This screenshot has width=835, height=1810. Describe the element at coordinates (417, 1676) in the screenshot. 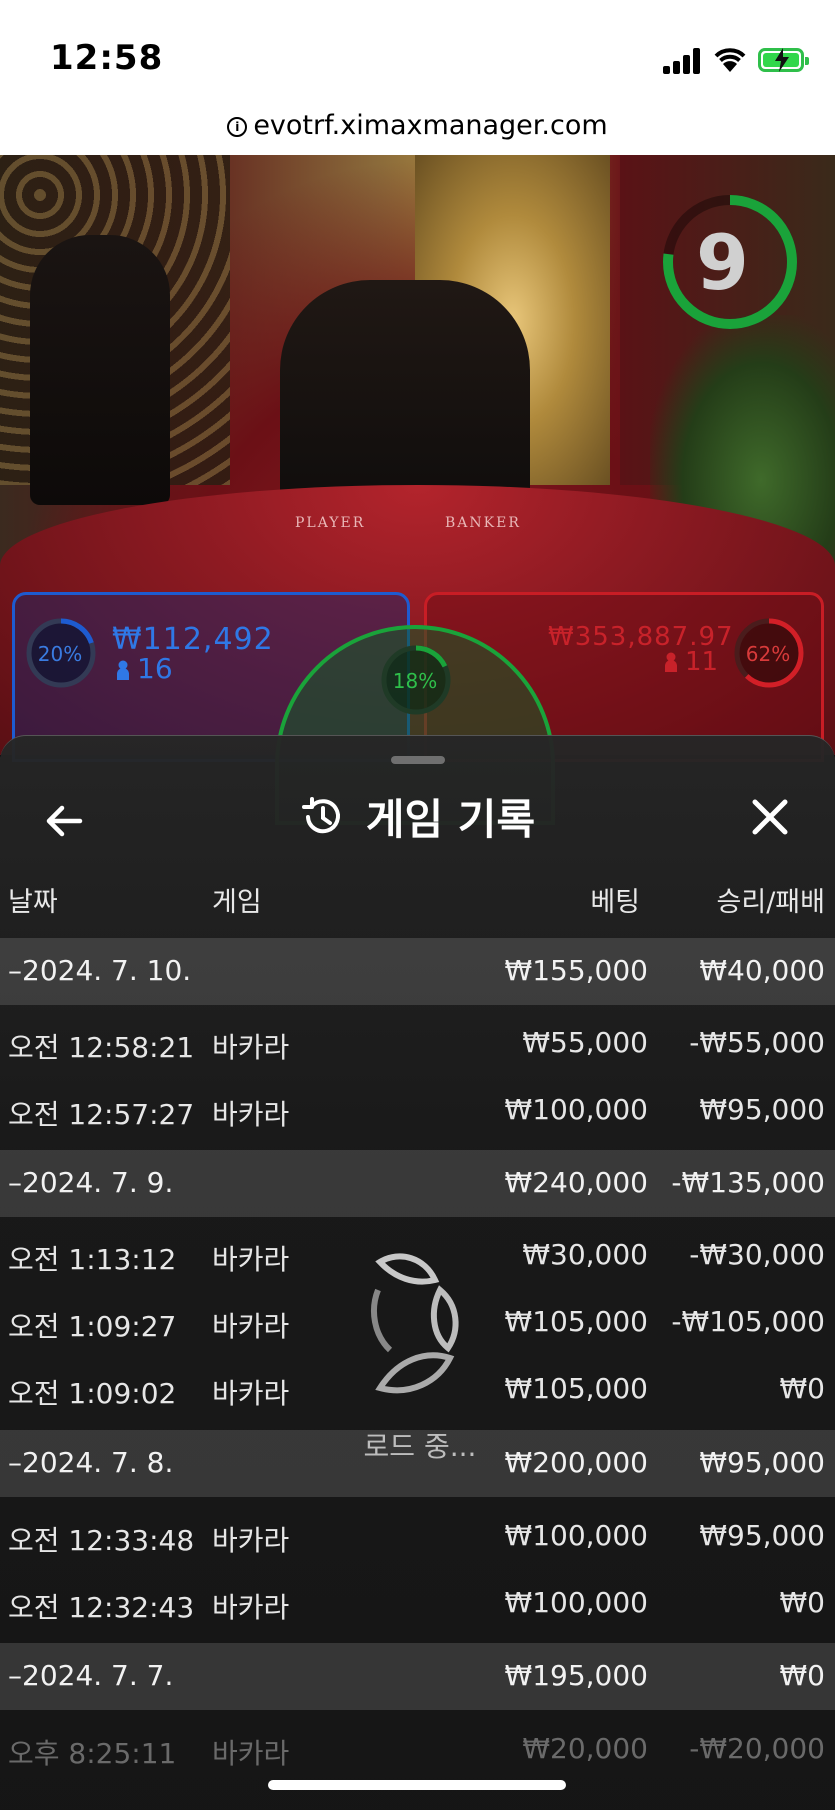

I see `history-group-row: –2024. 7. 7. ₩195,000 ₩0` at that location.